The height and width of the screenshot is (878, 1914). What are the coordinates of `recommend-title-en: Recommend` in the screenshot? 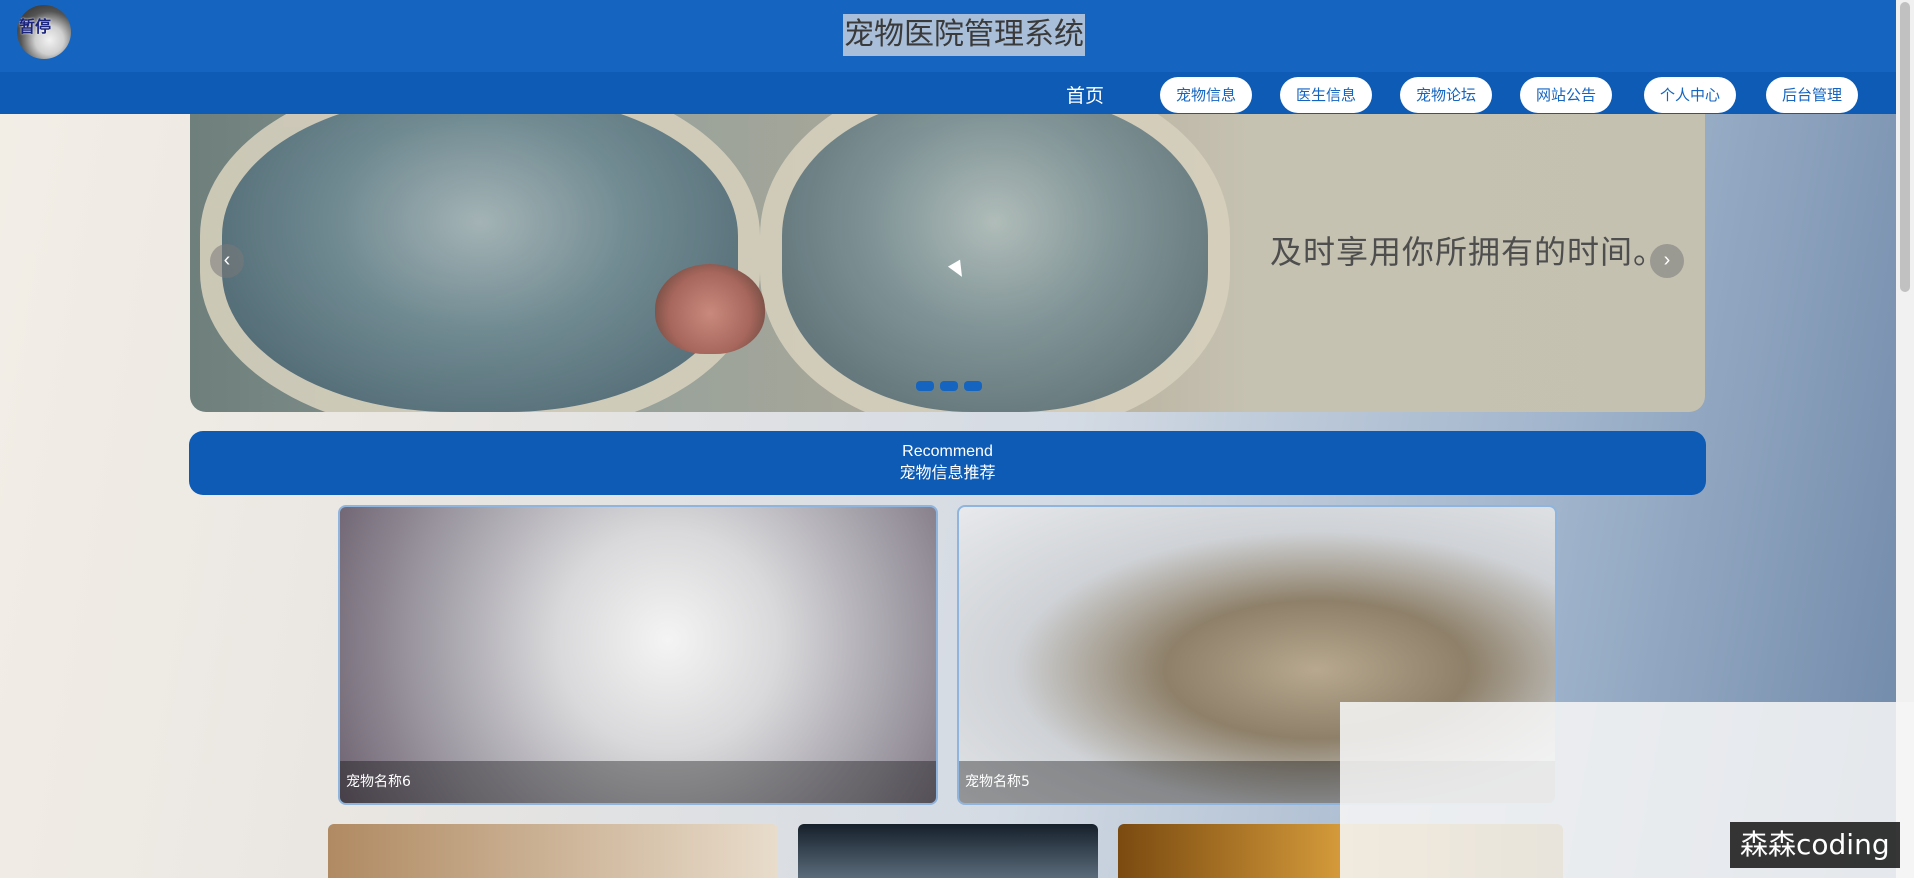 It's located at (947, 451).